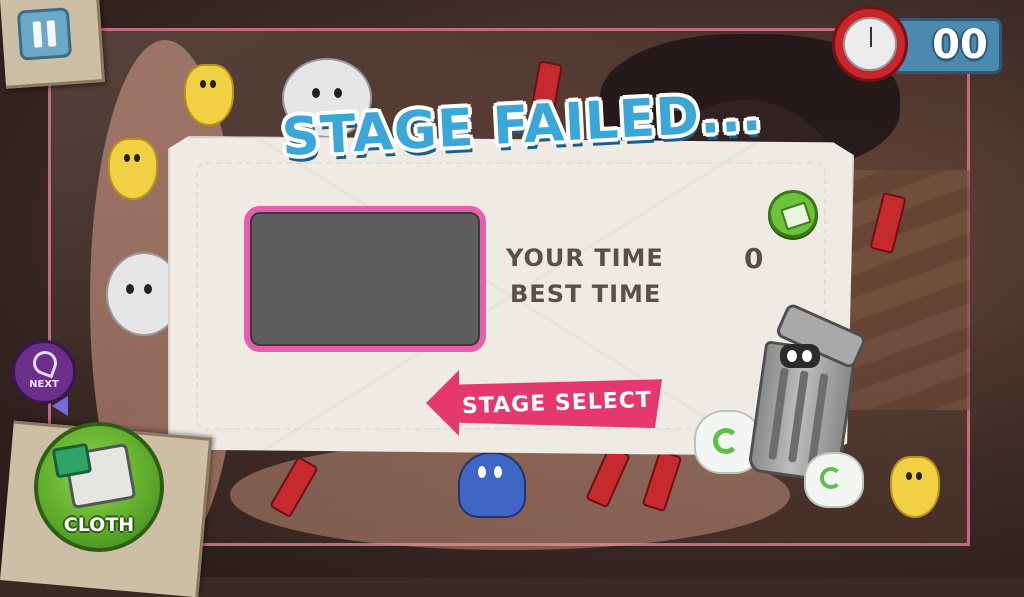  Describe the element at coordinates (365, 279) in the screenshot. I see `stage-preview-thumbnail` at that location.